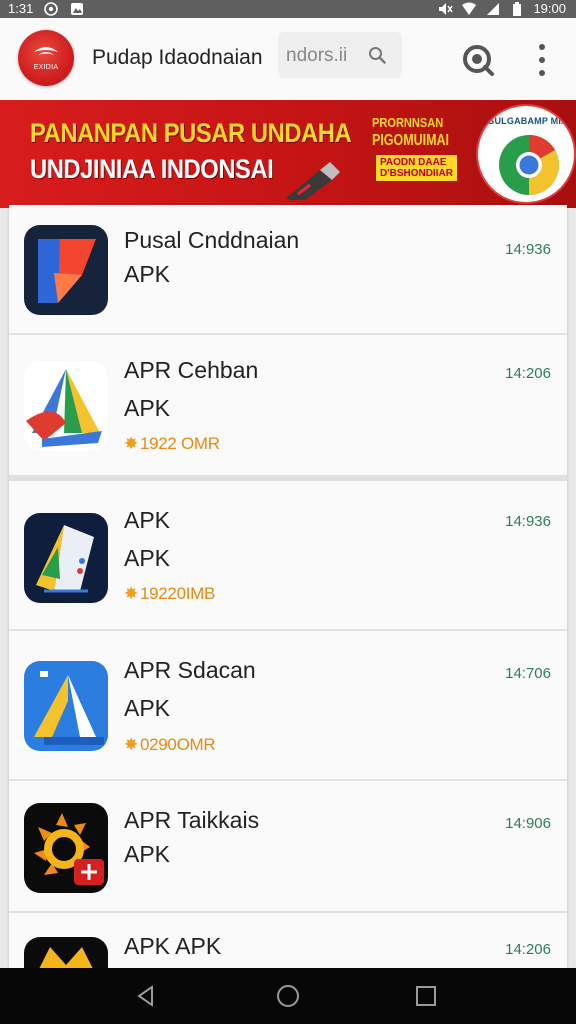 The width and height of the screenshot is (576, 1024). I want to click on red-blue-logo-icon, so click(66, 270).